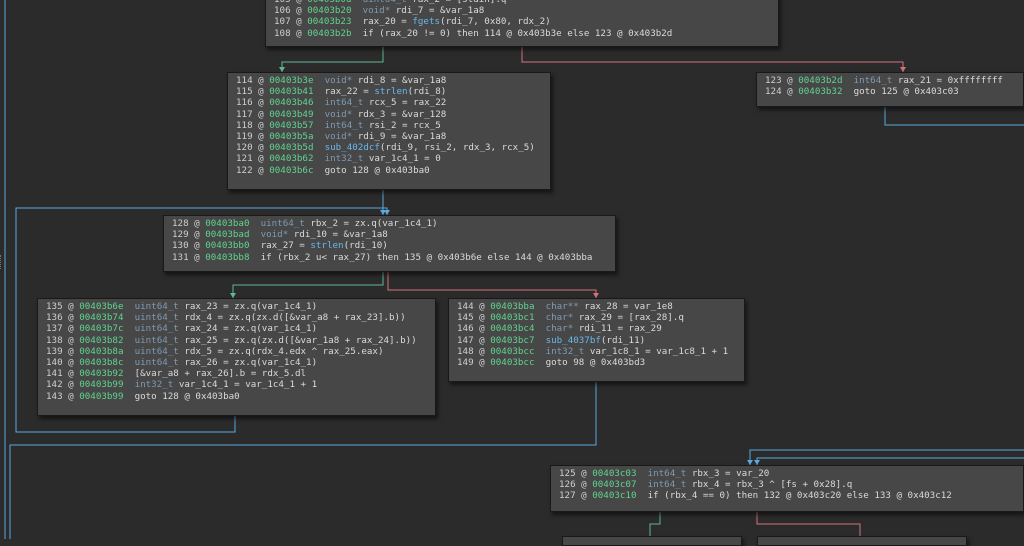 This screenshot has height=546, width=1024. I want to click on code-text: goto 125 @ 0x403c03, so click(906, 92).